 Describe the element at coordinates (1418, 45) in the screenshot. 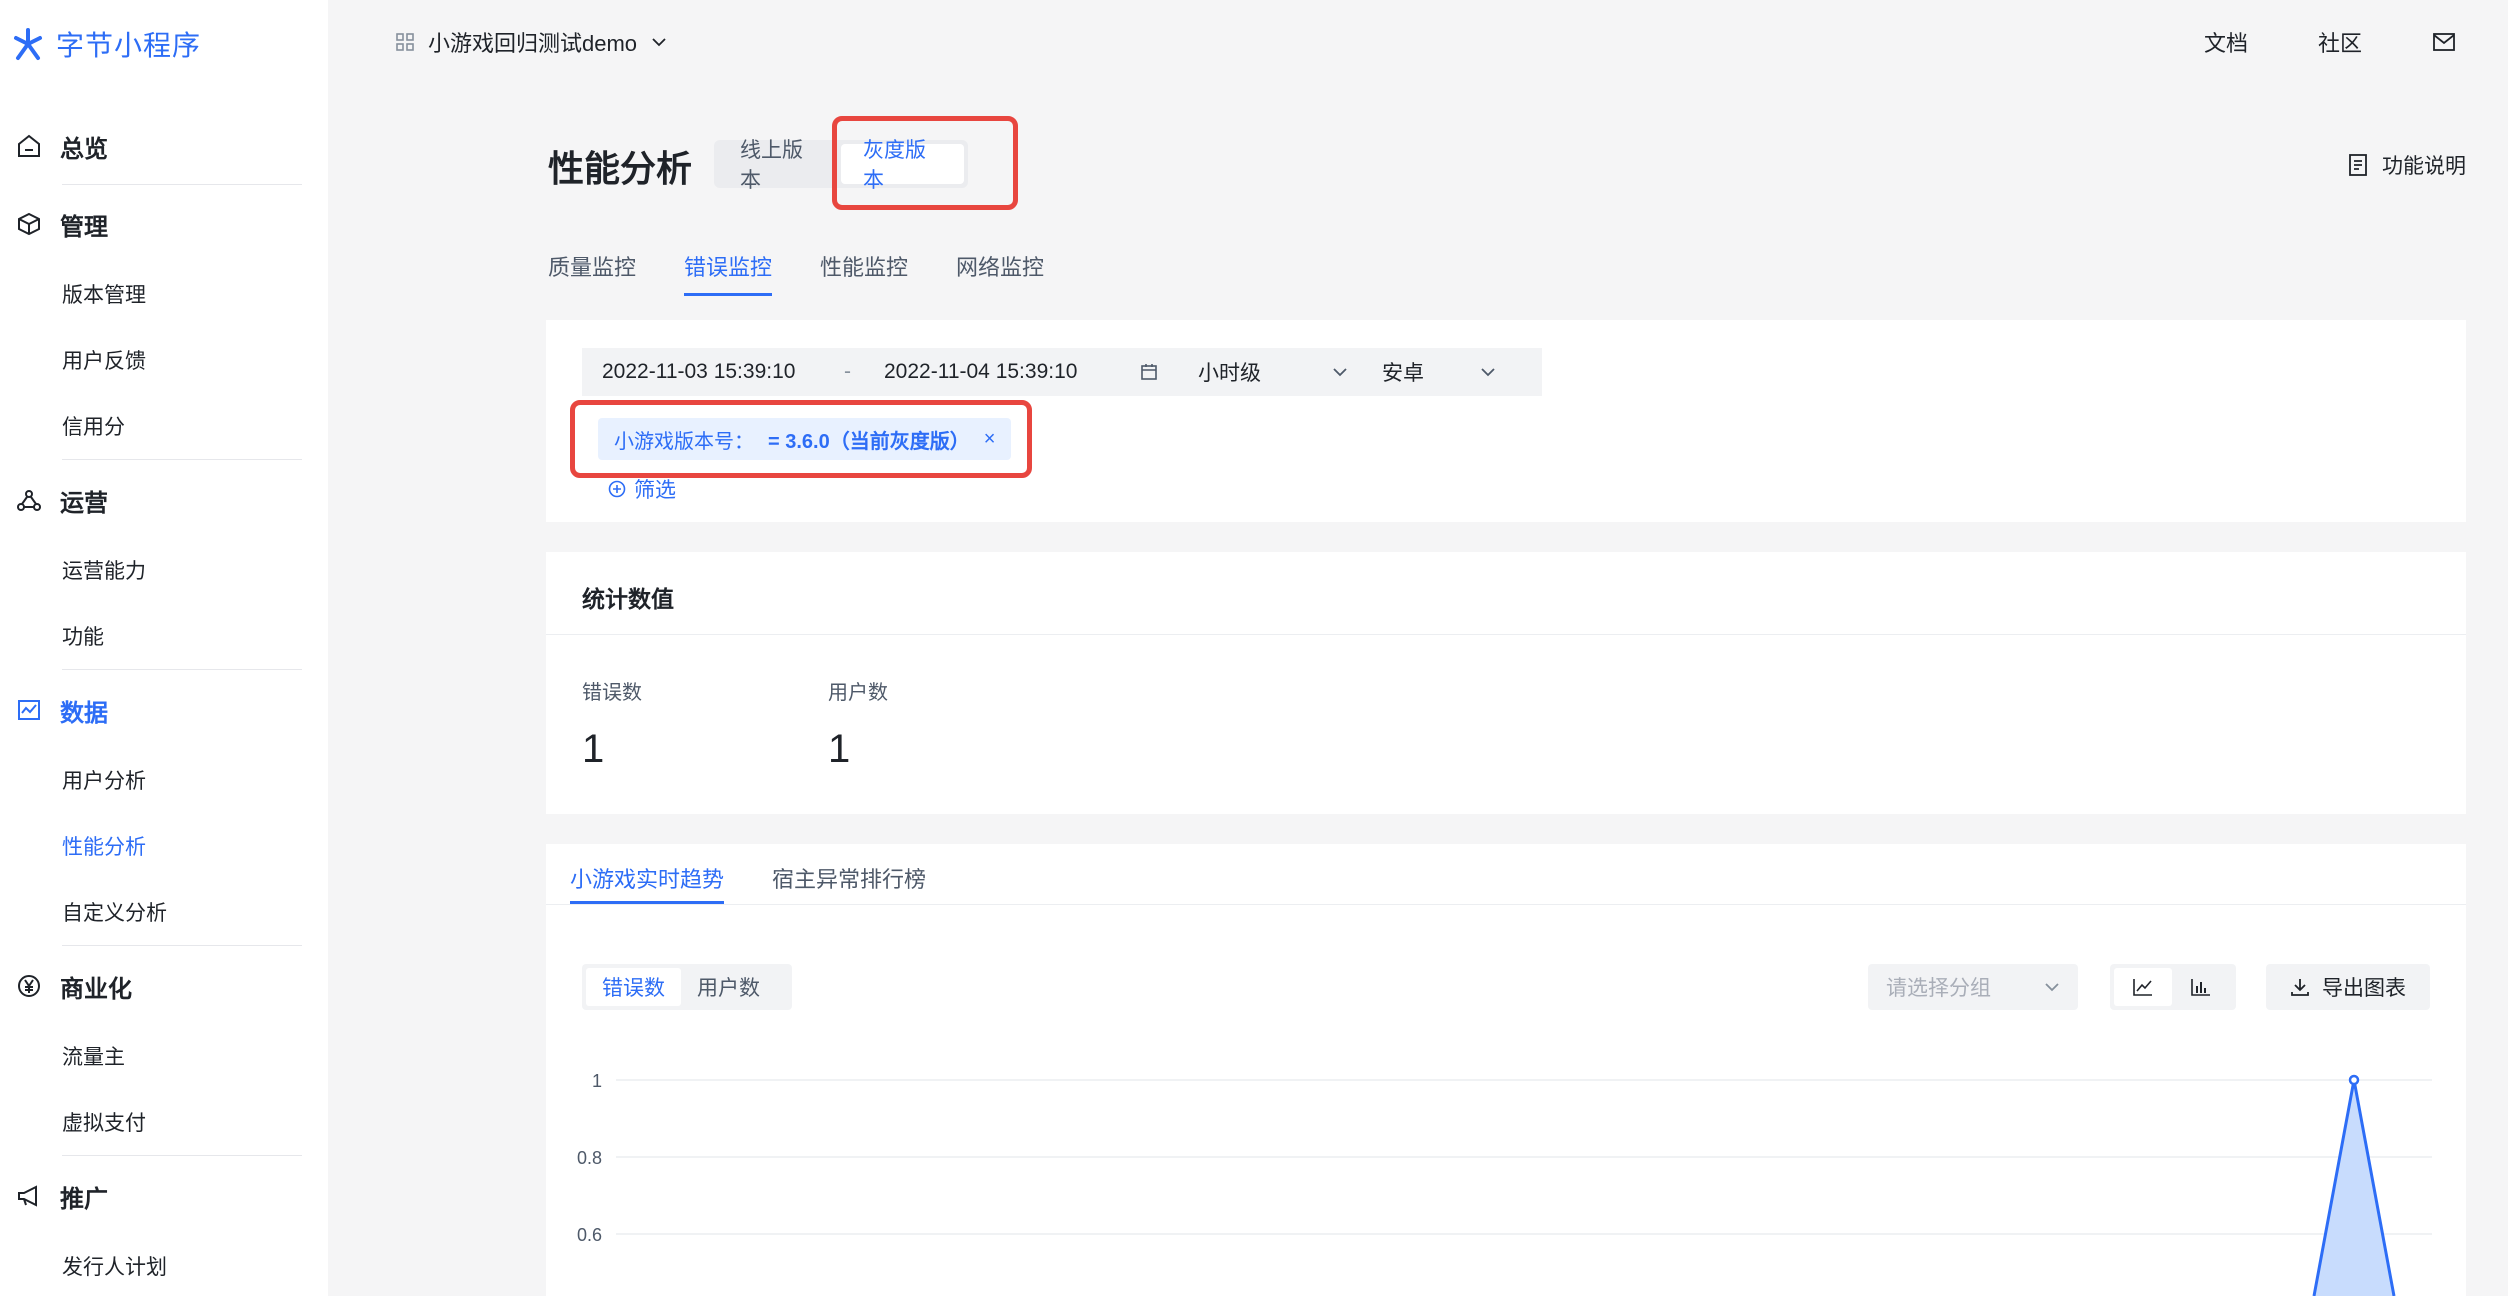

I see `topbar: 小游戏回归测试demo 文档 社区` at that location.